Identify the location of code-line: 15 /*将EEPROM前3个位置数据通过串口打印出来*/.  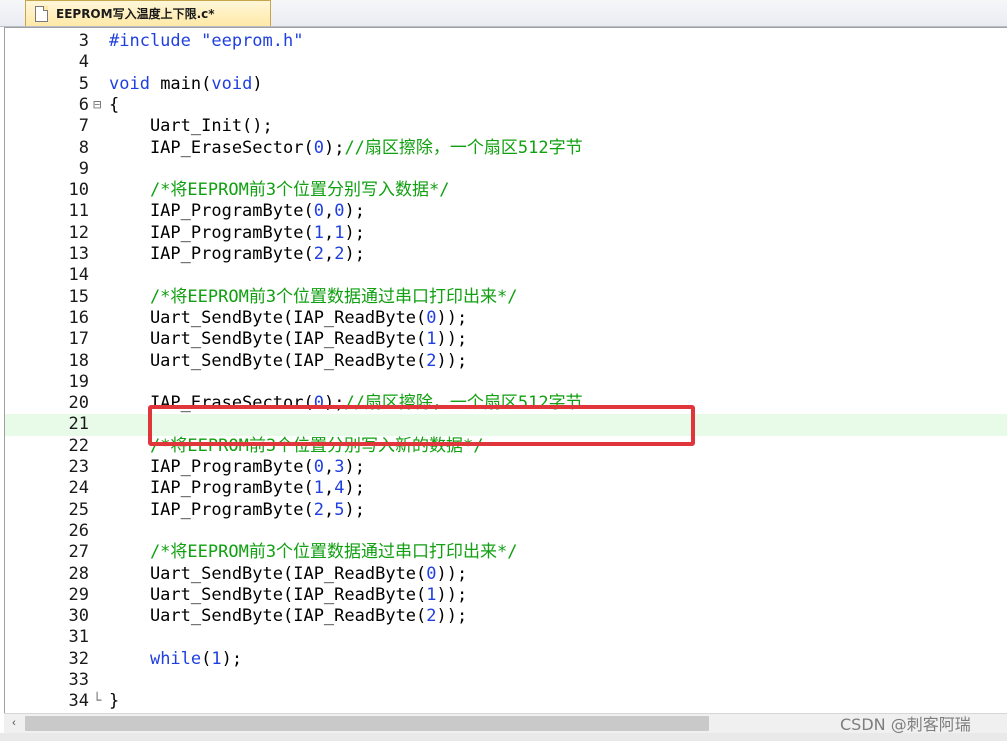
(506, 297).